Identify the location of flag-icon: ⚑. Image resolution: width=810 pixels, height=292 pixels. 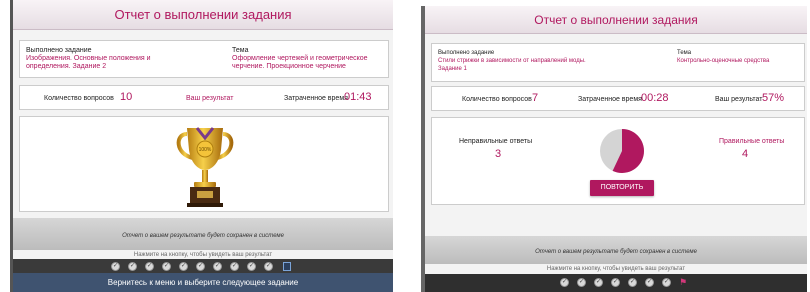
(683, 282).